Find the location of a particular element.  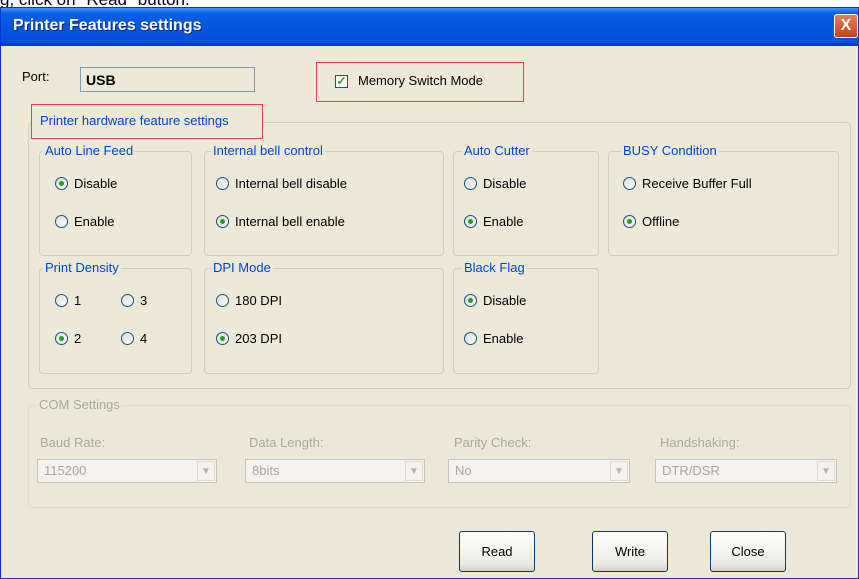

window-title: Printer Features settings is located at coordinates (107, 25).